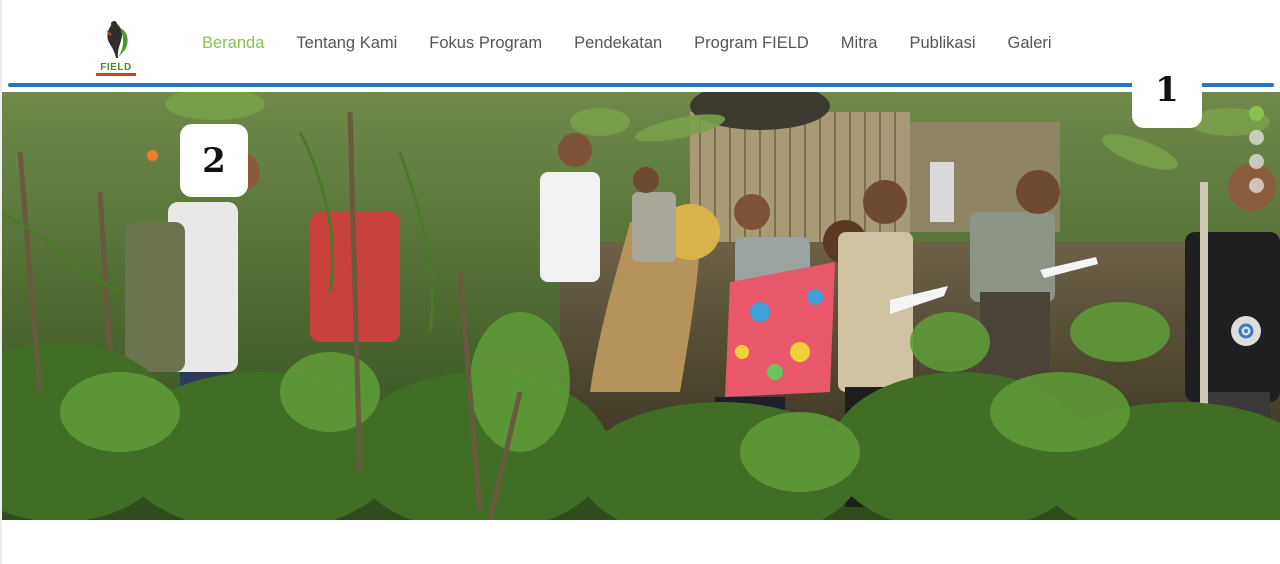 This screenshot has width=1280, height=564. I want to click on nav-item-pendekatan: Pendekatan, so click(618, 43).